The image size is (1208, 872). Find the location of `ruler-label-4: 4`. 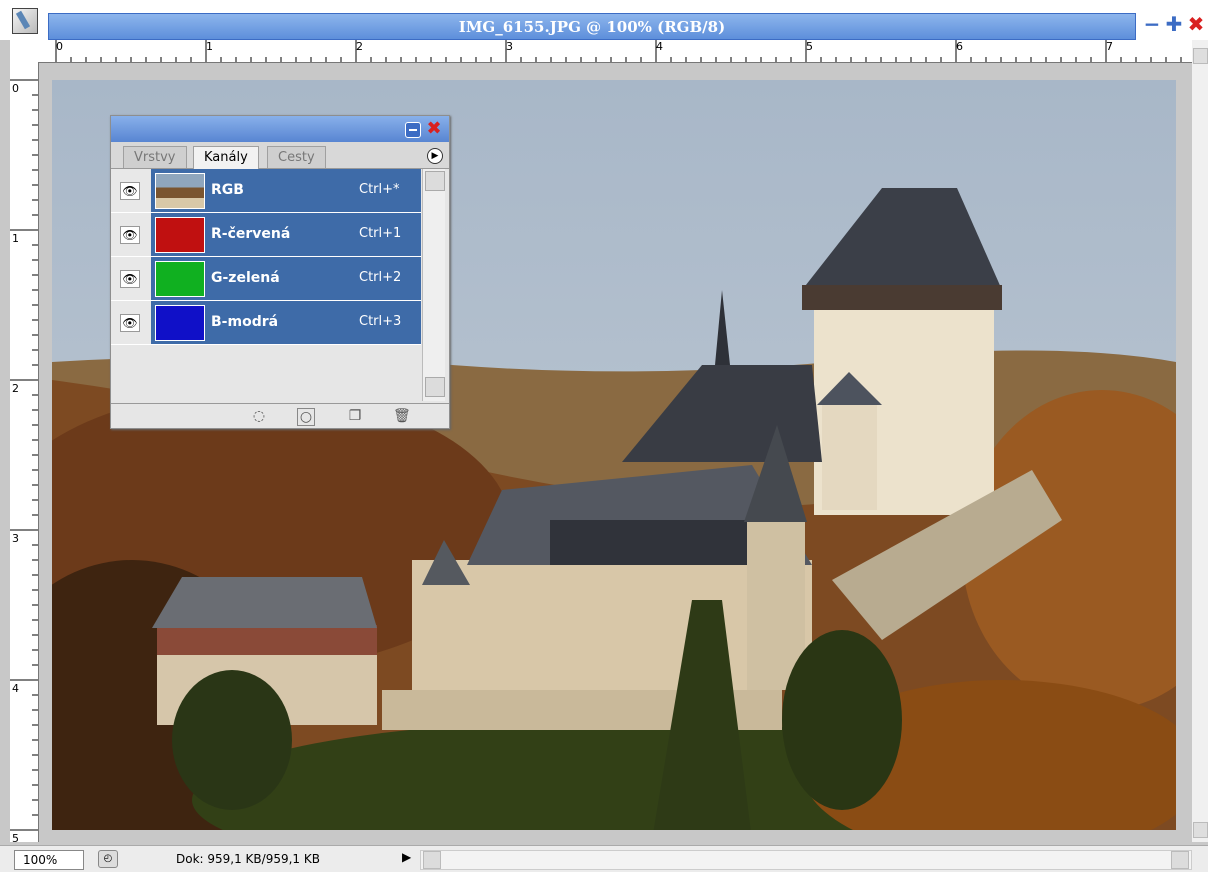

ruler-label-4: 4 is located at coordinates (659, 46).